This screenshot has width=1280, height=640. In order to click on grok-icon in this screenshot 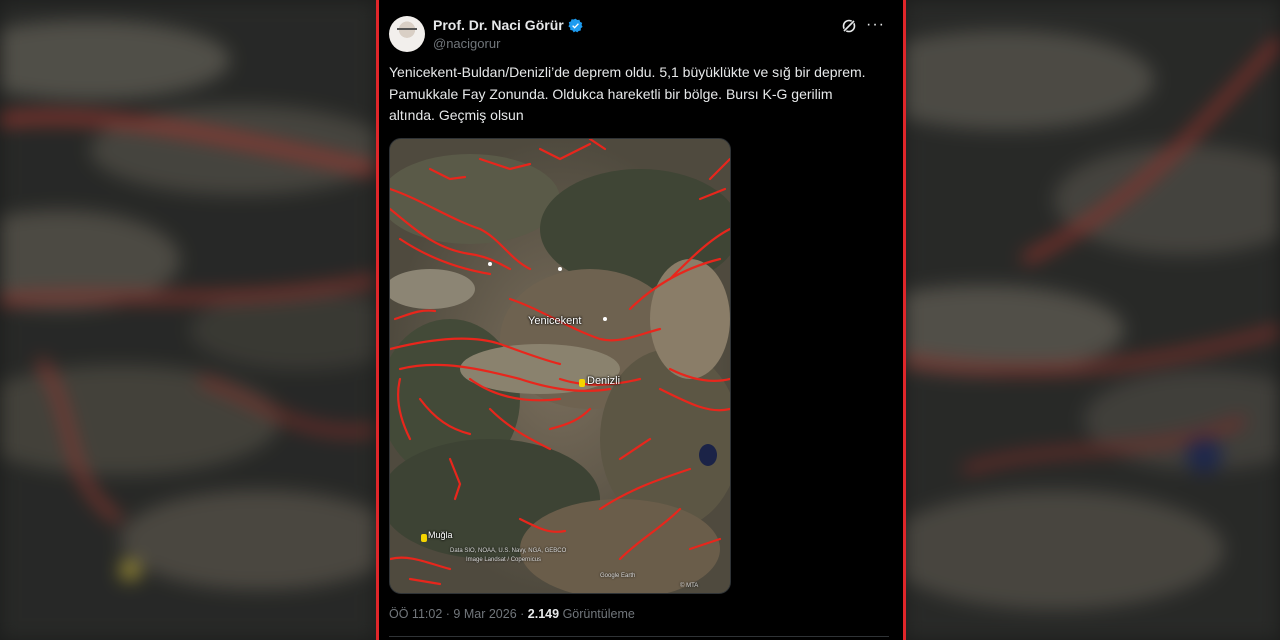, I will do `click(849, 26)`.